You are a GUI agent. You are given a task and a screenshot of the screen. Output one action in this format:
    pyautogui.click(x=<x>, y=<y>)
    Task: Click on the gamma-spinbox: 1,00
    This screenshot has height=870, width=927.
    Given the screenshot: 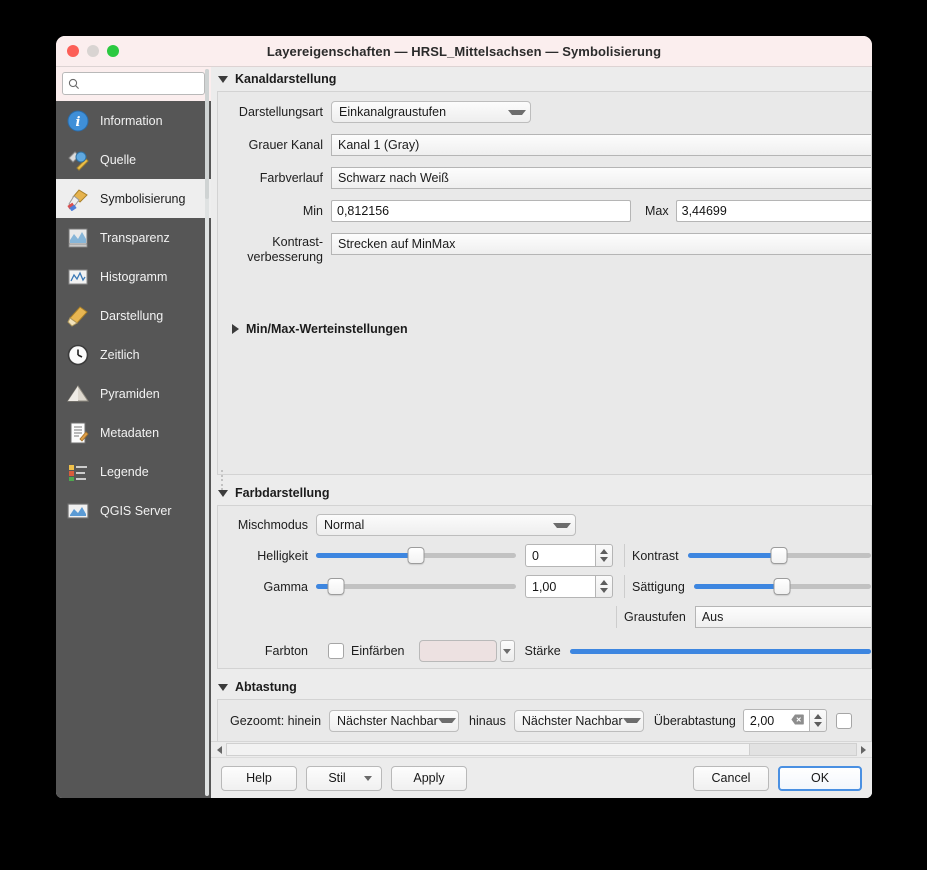 What is the action you would take?
    pyautogui.click(x=569, y=586)
    